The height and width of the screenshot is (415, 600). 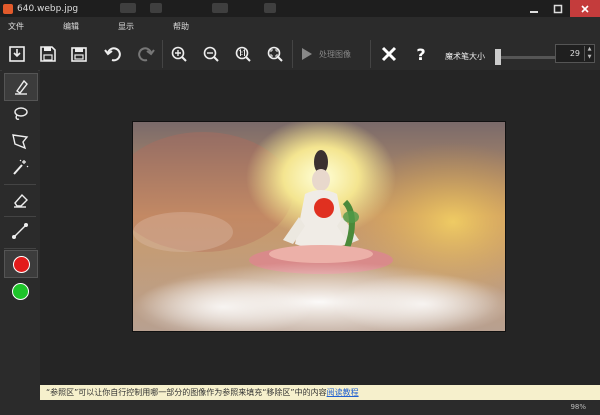 I want to click on minimize-icon, so click(x=534, y=11).